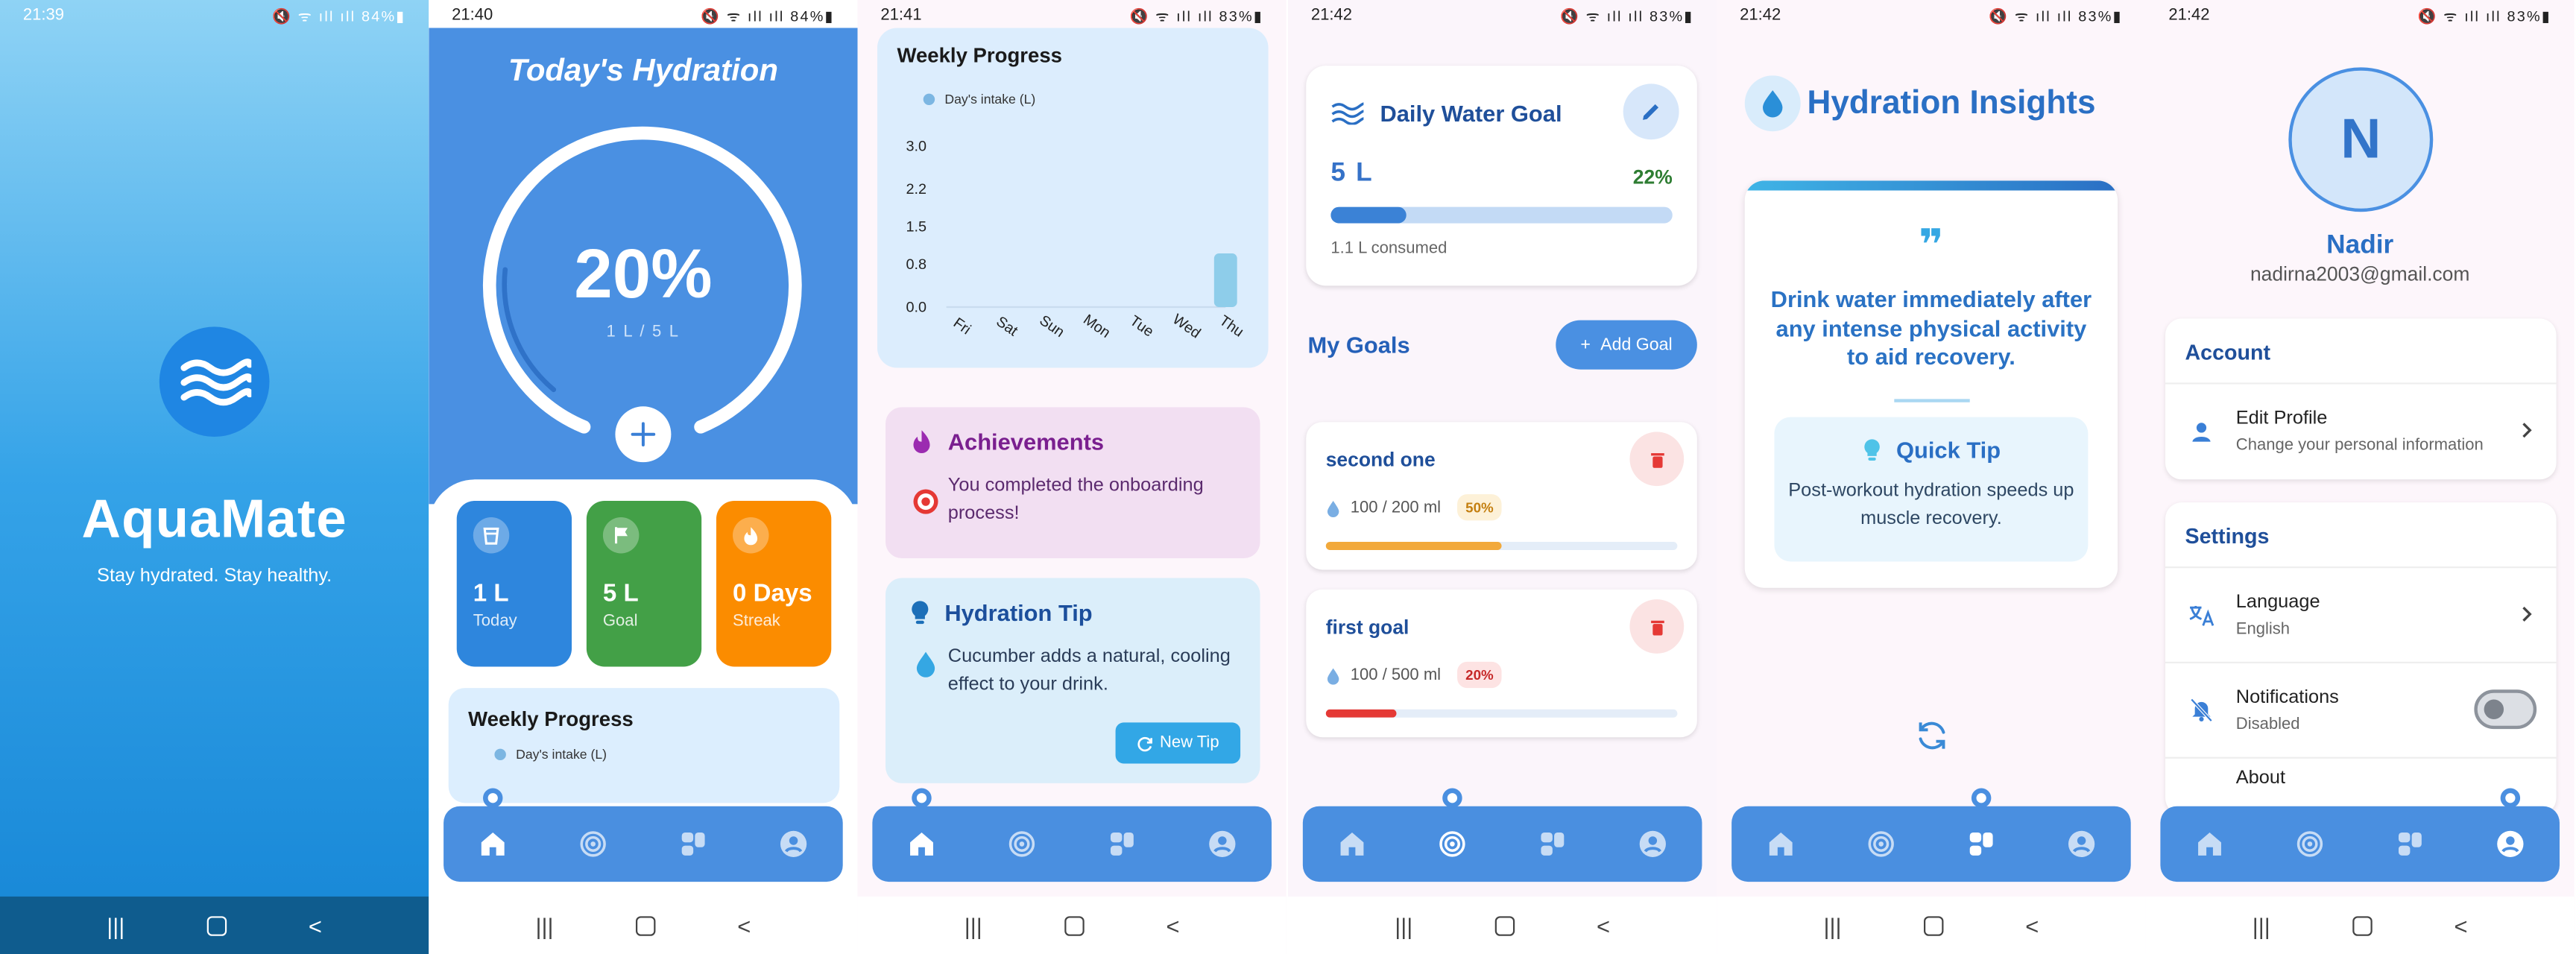 This screenshot has width=2576, height=954. Describe the element at coordinates (2201, 710) in the screenshot. I see `bell-off-icon` at that location.